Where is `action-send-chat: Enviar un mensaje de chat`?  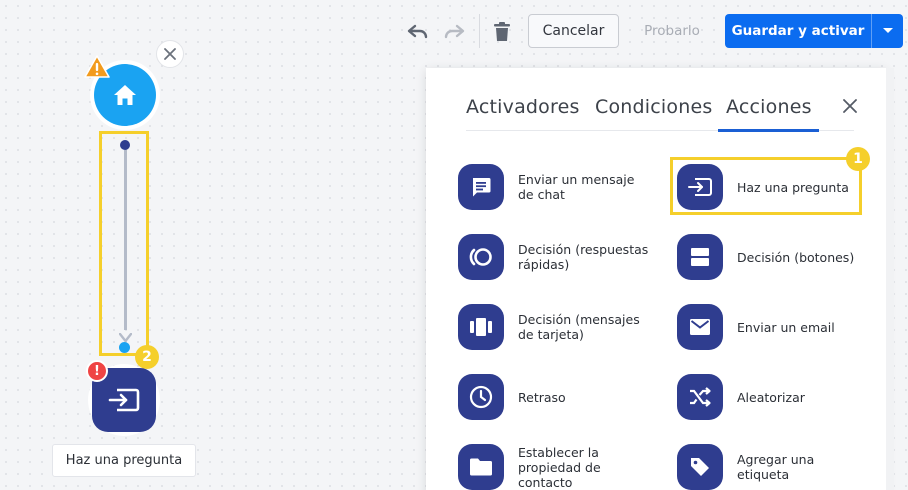 action-send-chat: Enviar un mensaje de chat is located at coordinates (552, 187).